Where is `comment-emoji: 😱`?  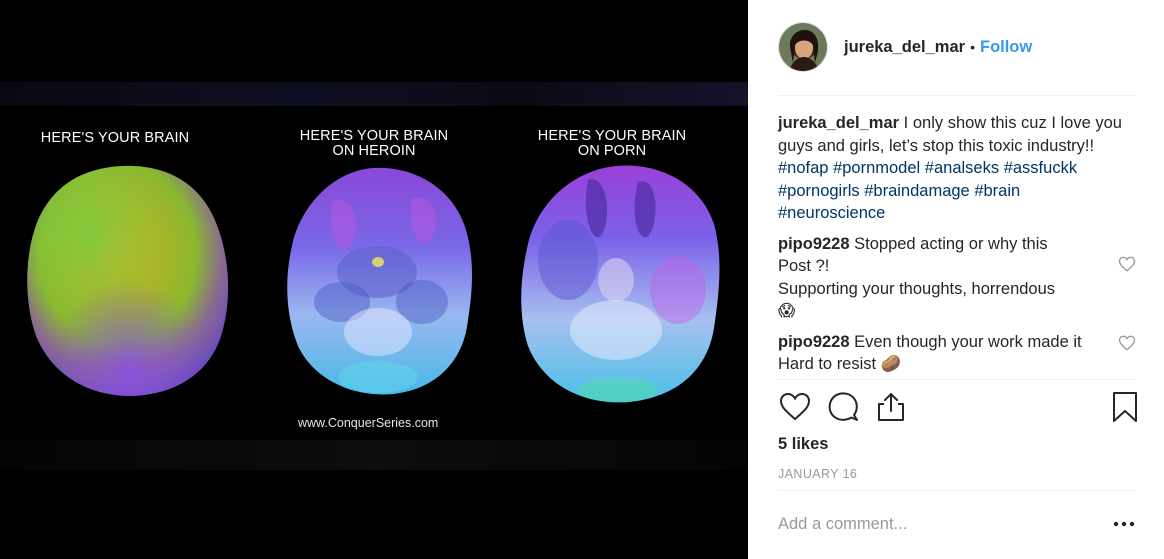 comment-emoji: 😱 is located at coordinates (787, 310).